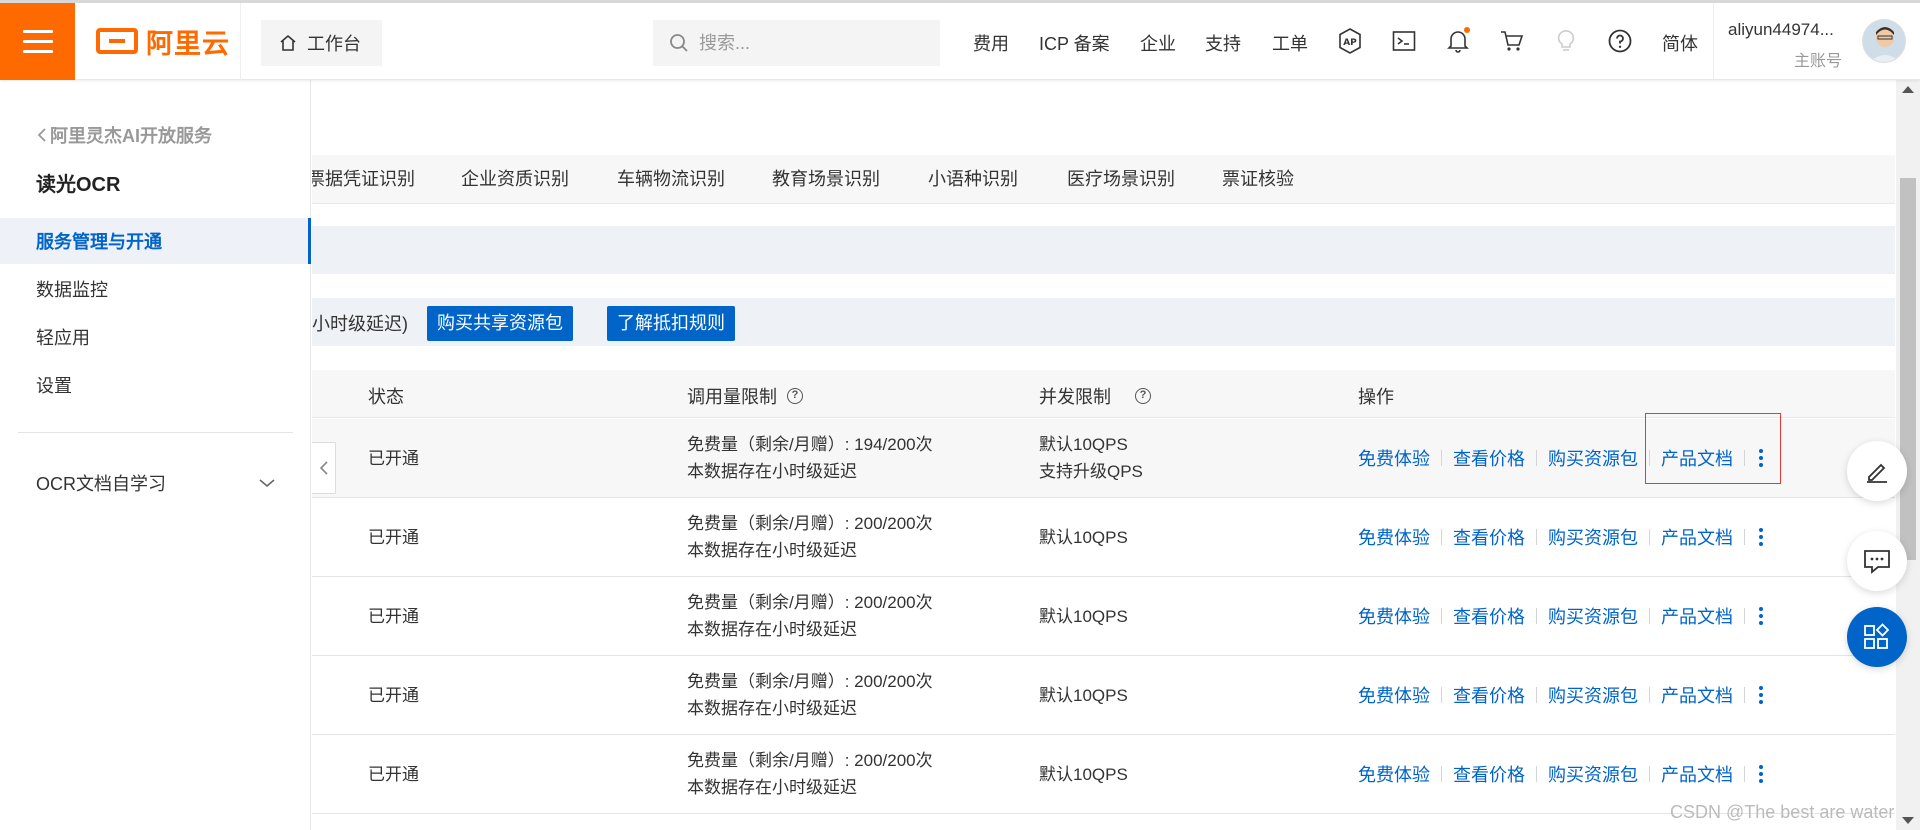 The image size is (1920, 830). Describe the element at coordinates (1095, 396) in the screenshot. I see `header-concurrency: 并发限制 ?` at that location.